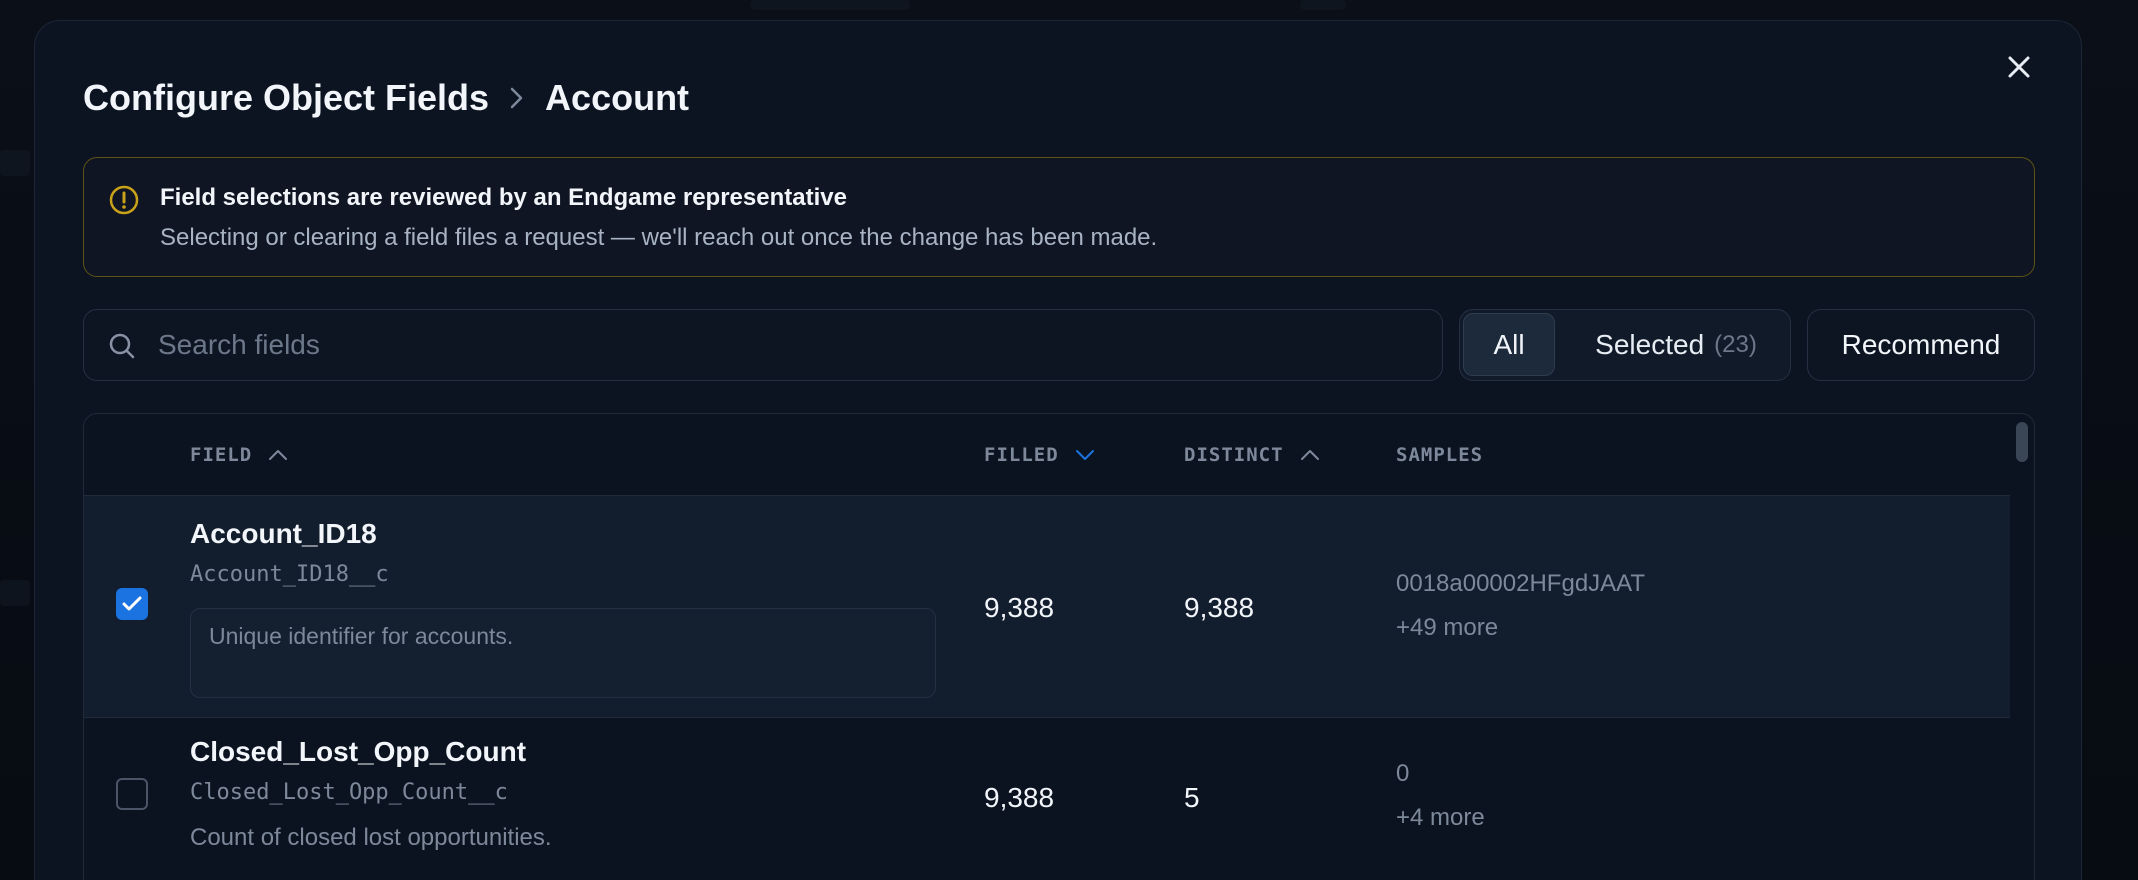 The image size is (2138, 880). I want to click on recommend-label: Recommend, so click(1921, 344).